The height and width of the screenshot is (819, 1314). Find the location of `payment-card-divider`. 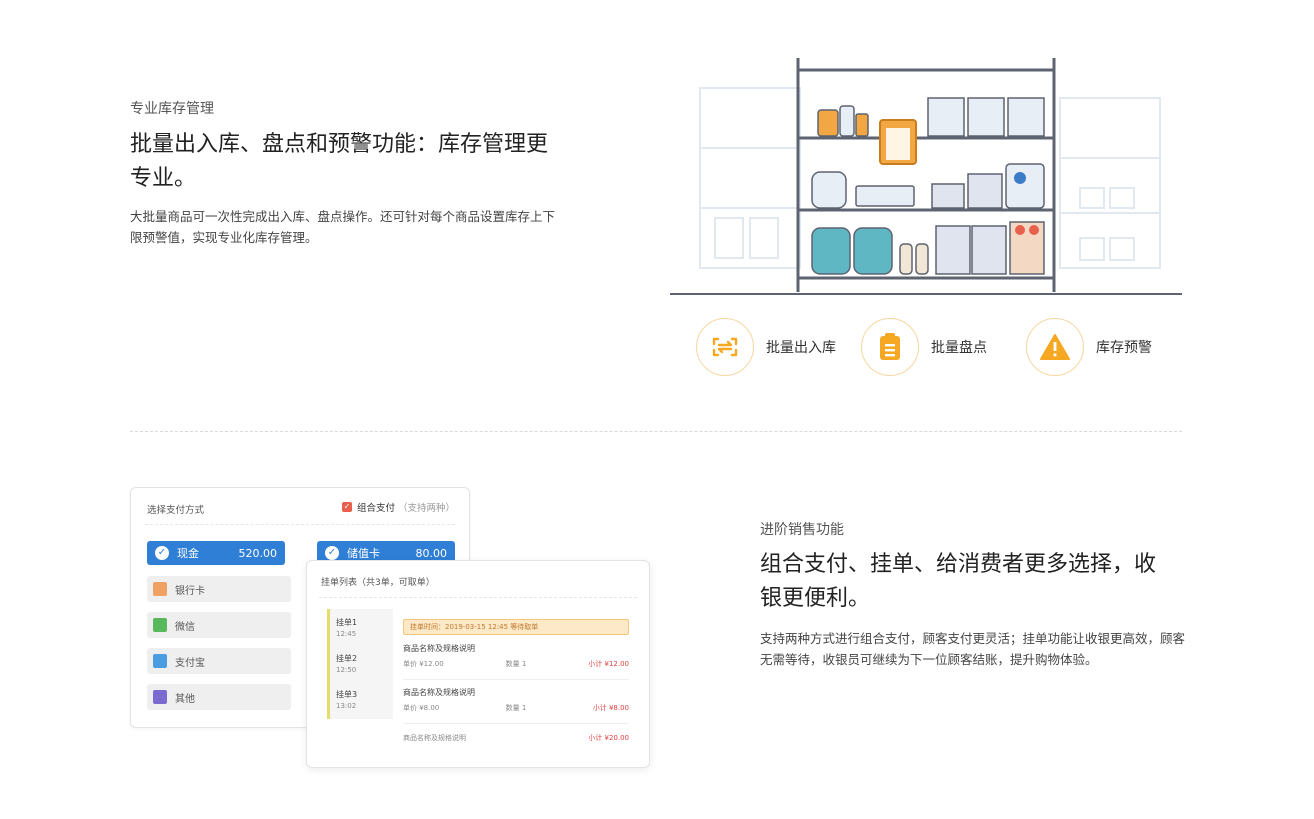

payment-card-divider is located at coordinates (300, 524).